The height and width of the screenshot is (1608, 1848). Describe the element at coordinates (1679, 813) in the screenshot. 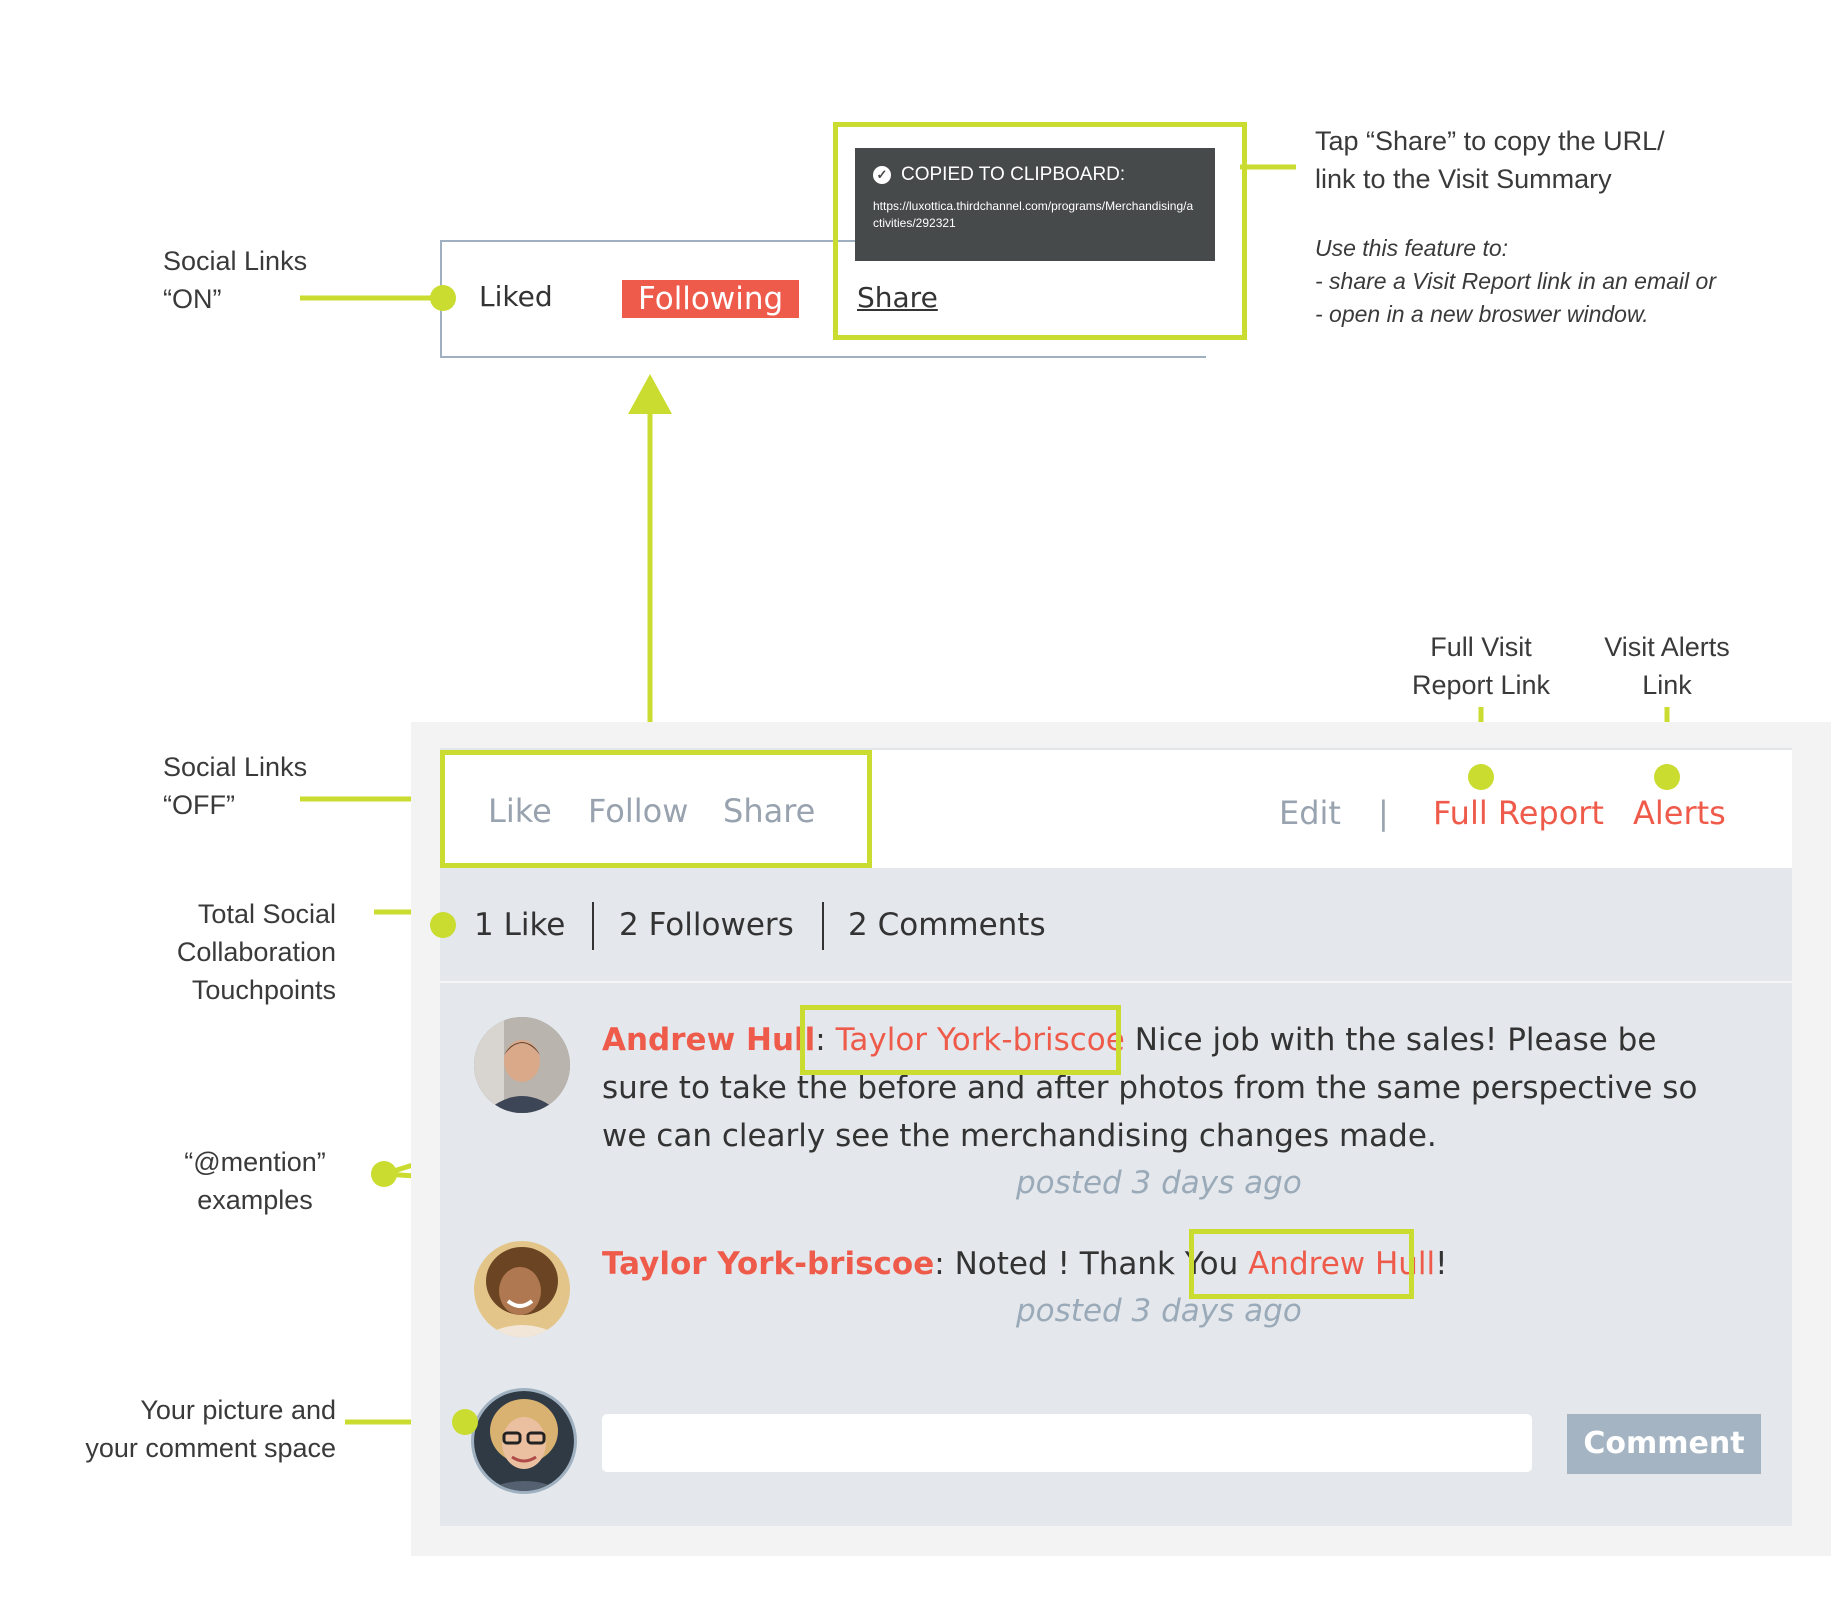

I see `alerts-link: Alerts` at that location.